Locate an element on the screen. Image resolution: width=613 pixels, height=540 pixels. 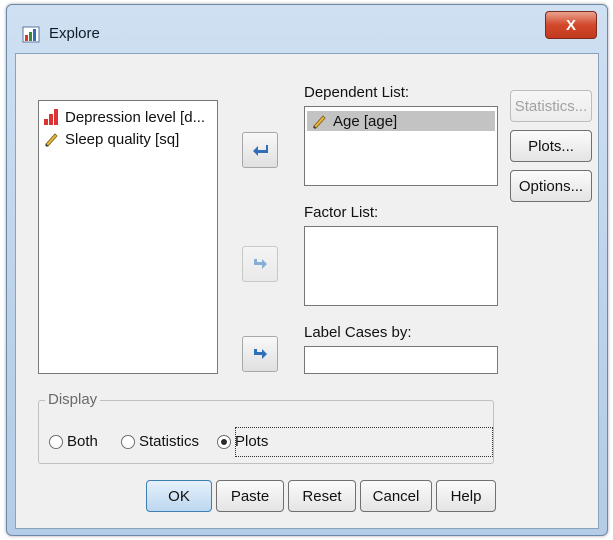
ordinal-measure-icon is located at coordinates (51, 117).